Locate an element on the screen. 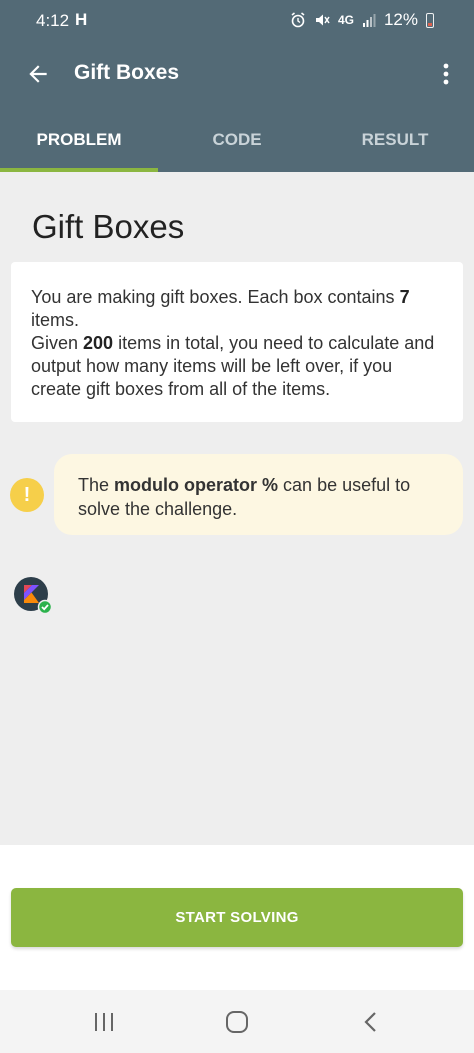 This screenshot has width=474, height=1053. page-title: Gift Boxes is located at coordinates (108, 226).